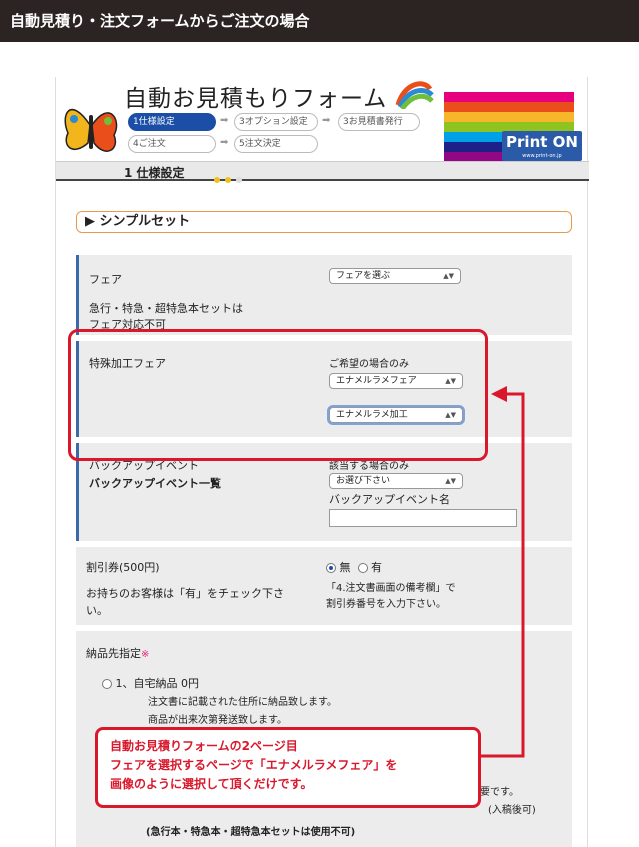 This screenshot has width=639, height=847. Describe the element at coordinates (211, 784) in the screenshot. I see `callout-line-3: 画像のように選択して頂くだけです。` at that location.